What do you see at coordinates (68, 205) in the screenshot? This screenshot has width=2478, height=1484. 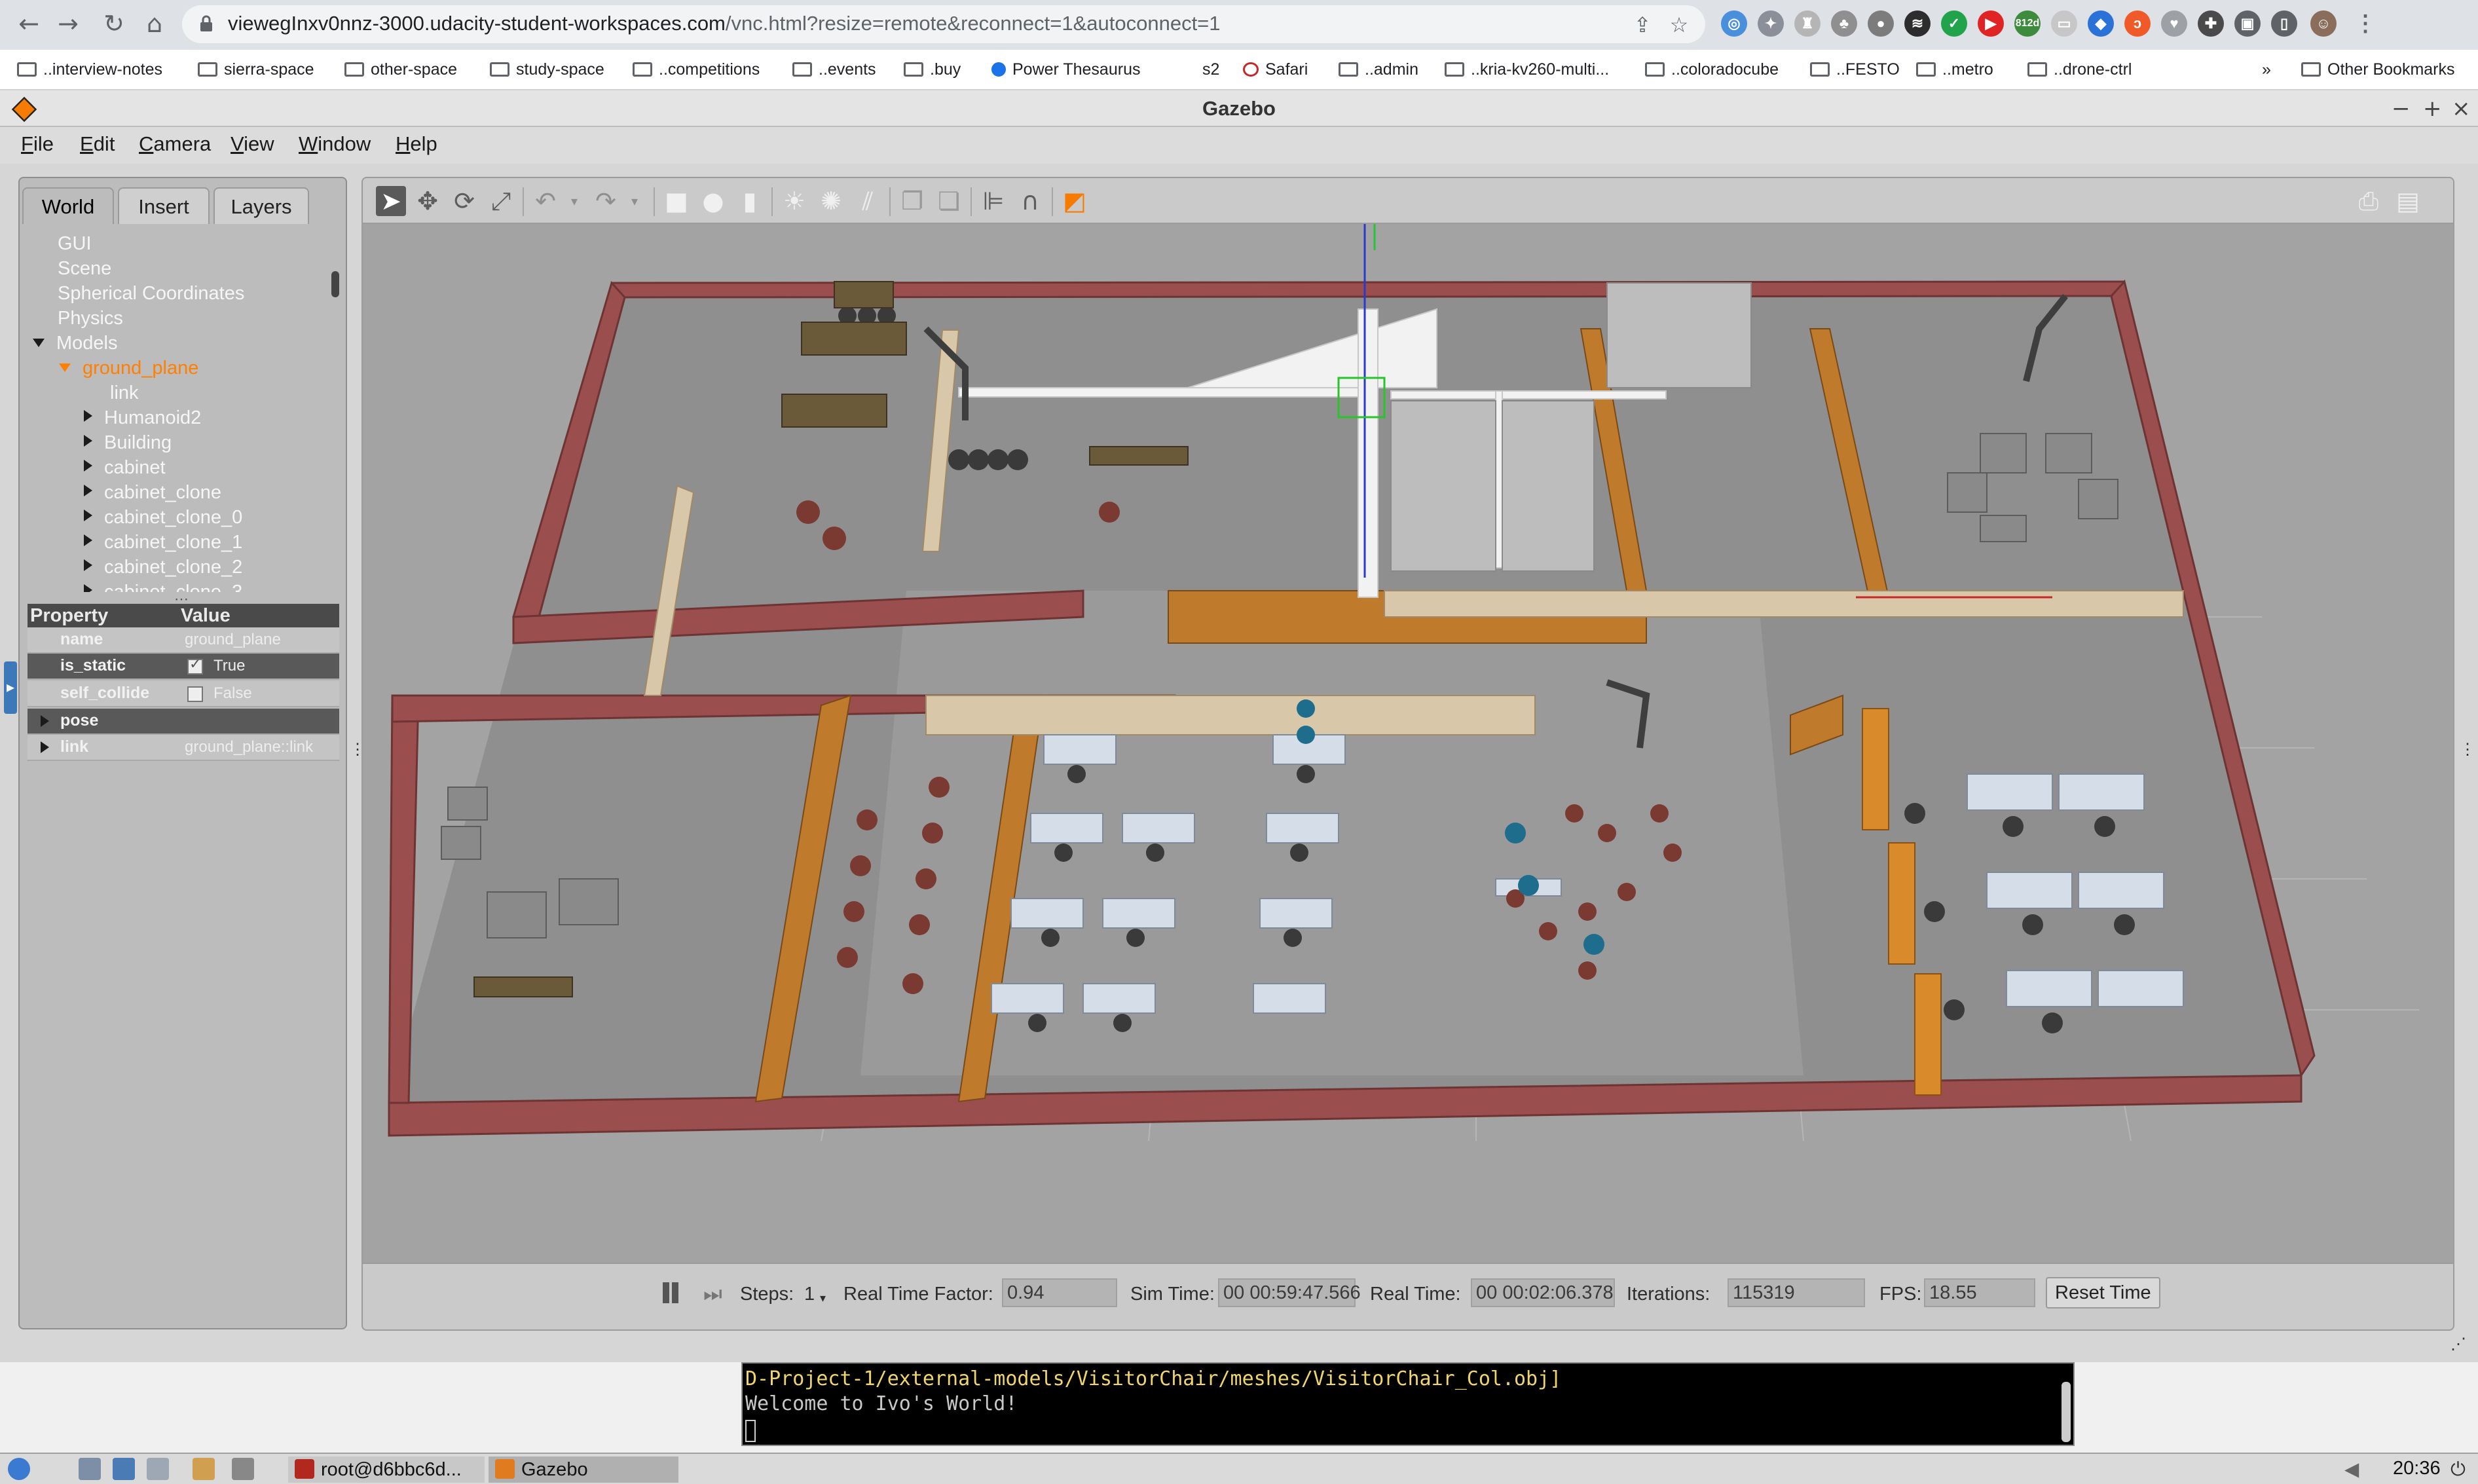 I see `tab-world: World` at bounding box center [68, 205].